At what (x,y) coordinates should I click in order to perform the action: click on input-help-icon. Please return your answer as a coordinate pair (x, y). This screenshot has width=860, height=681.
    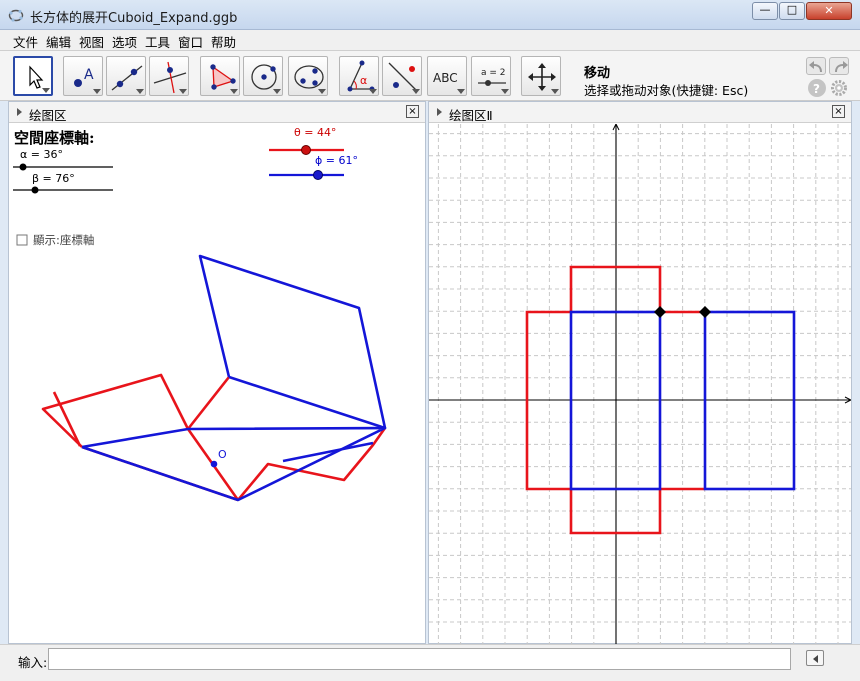
    Looking at the image, I should click on (815, 659).